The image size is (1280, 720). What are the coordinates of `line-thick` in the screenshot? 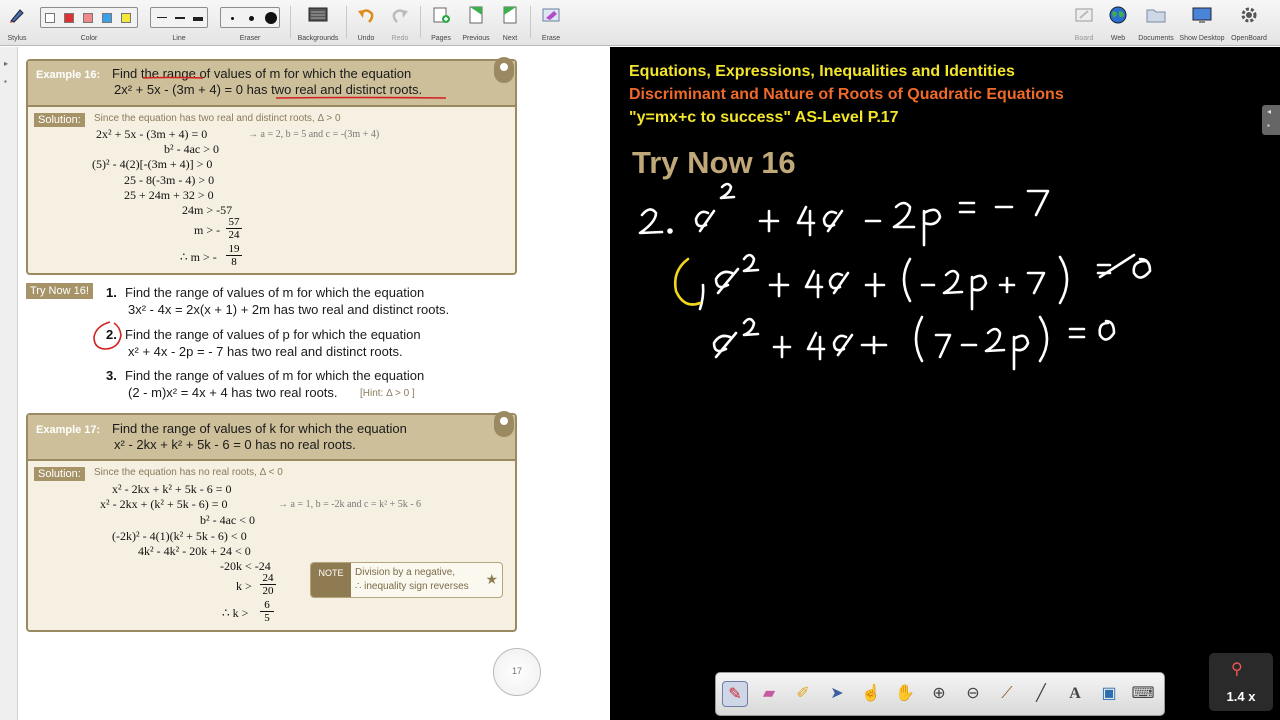 It's located at (198, 19).